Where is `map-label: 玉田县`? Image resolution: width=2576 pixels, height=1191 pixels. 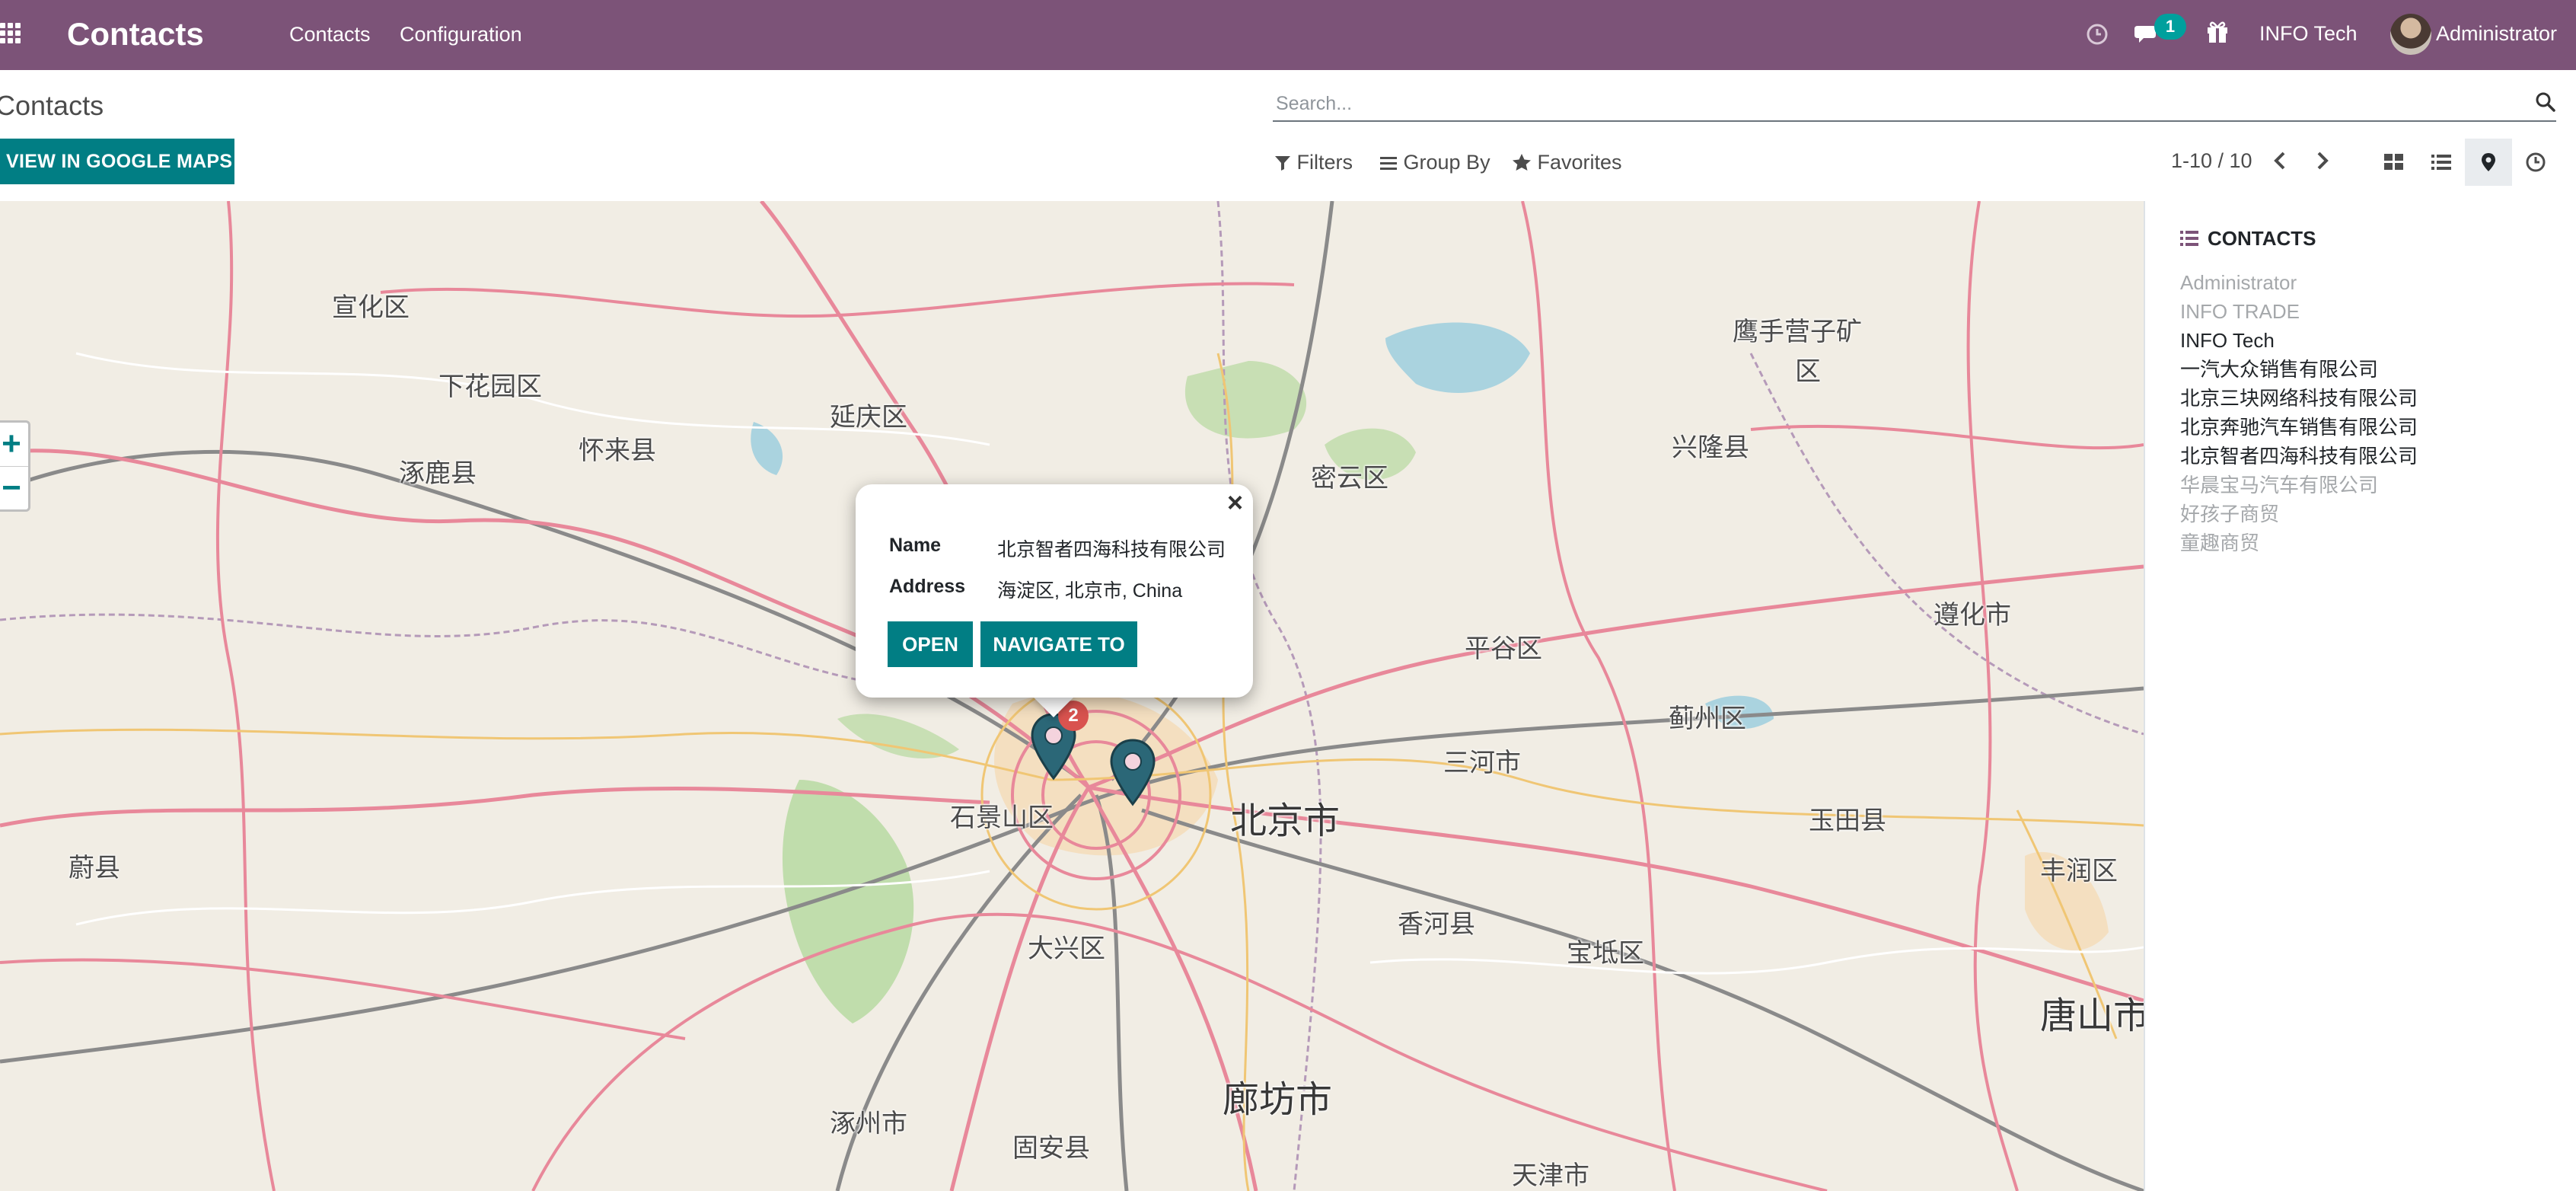 map-label: 玉田县 is located at coordinates (1847, 821).